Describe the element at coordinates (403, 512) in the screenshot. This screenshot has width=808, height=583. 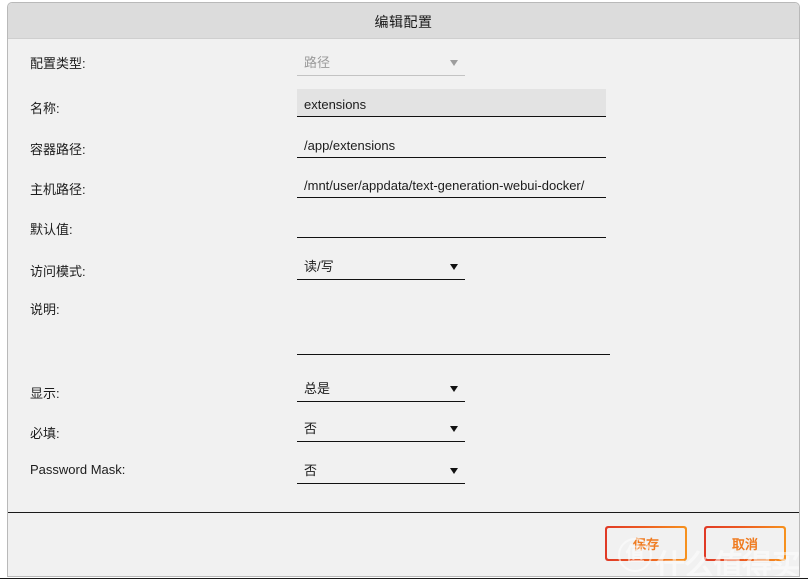
I see `footer-separator` at that location.